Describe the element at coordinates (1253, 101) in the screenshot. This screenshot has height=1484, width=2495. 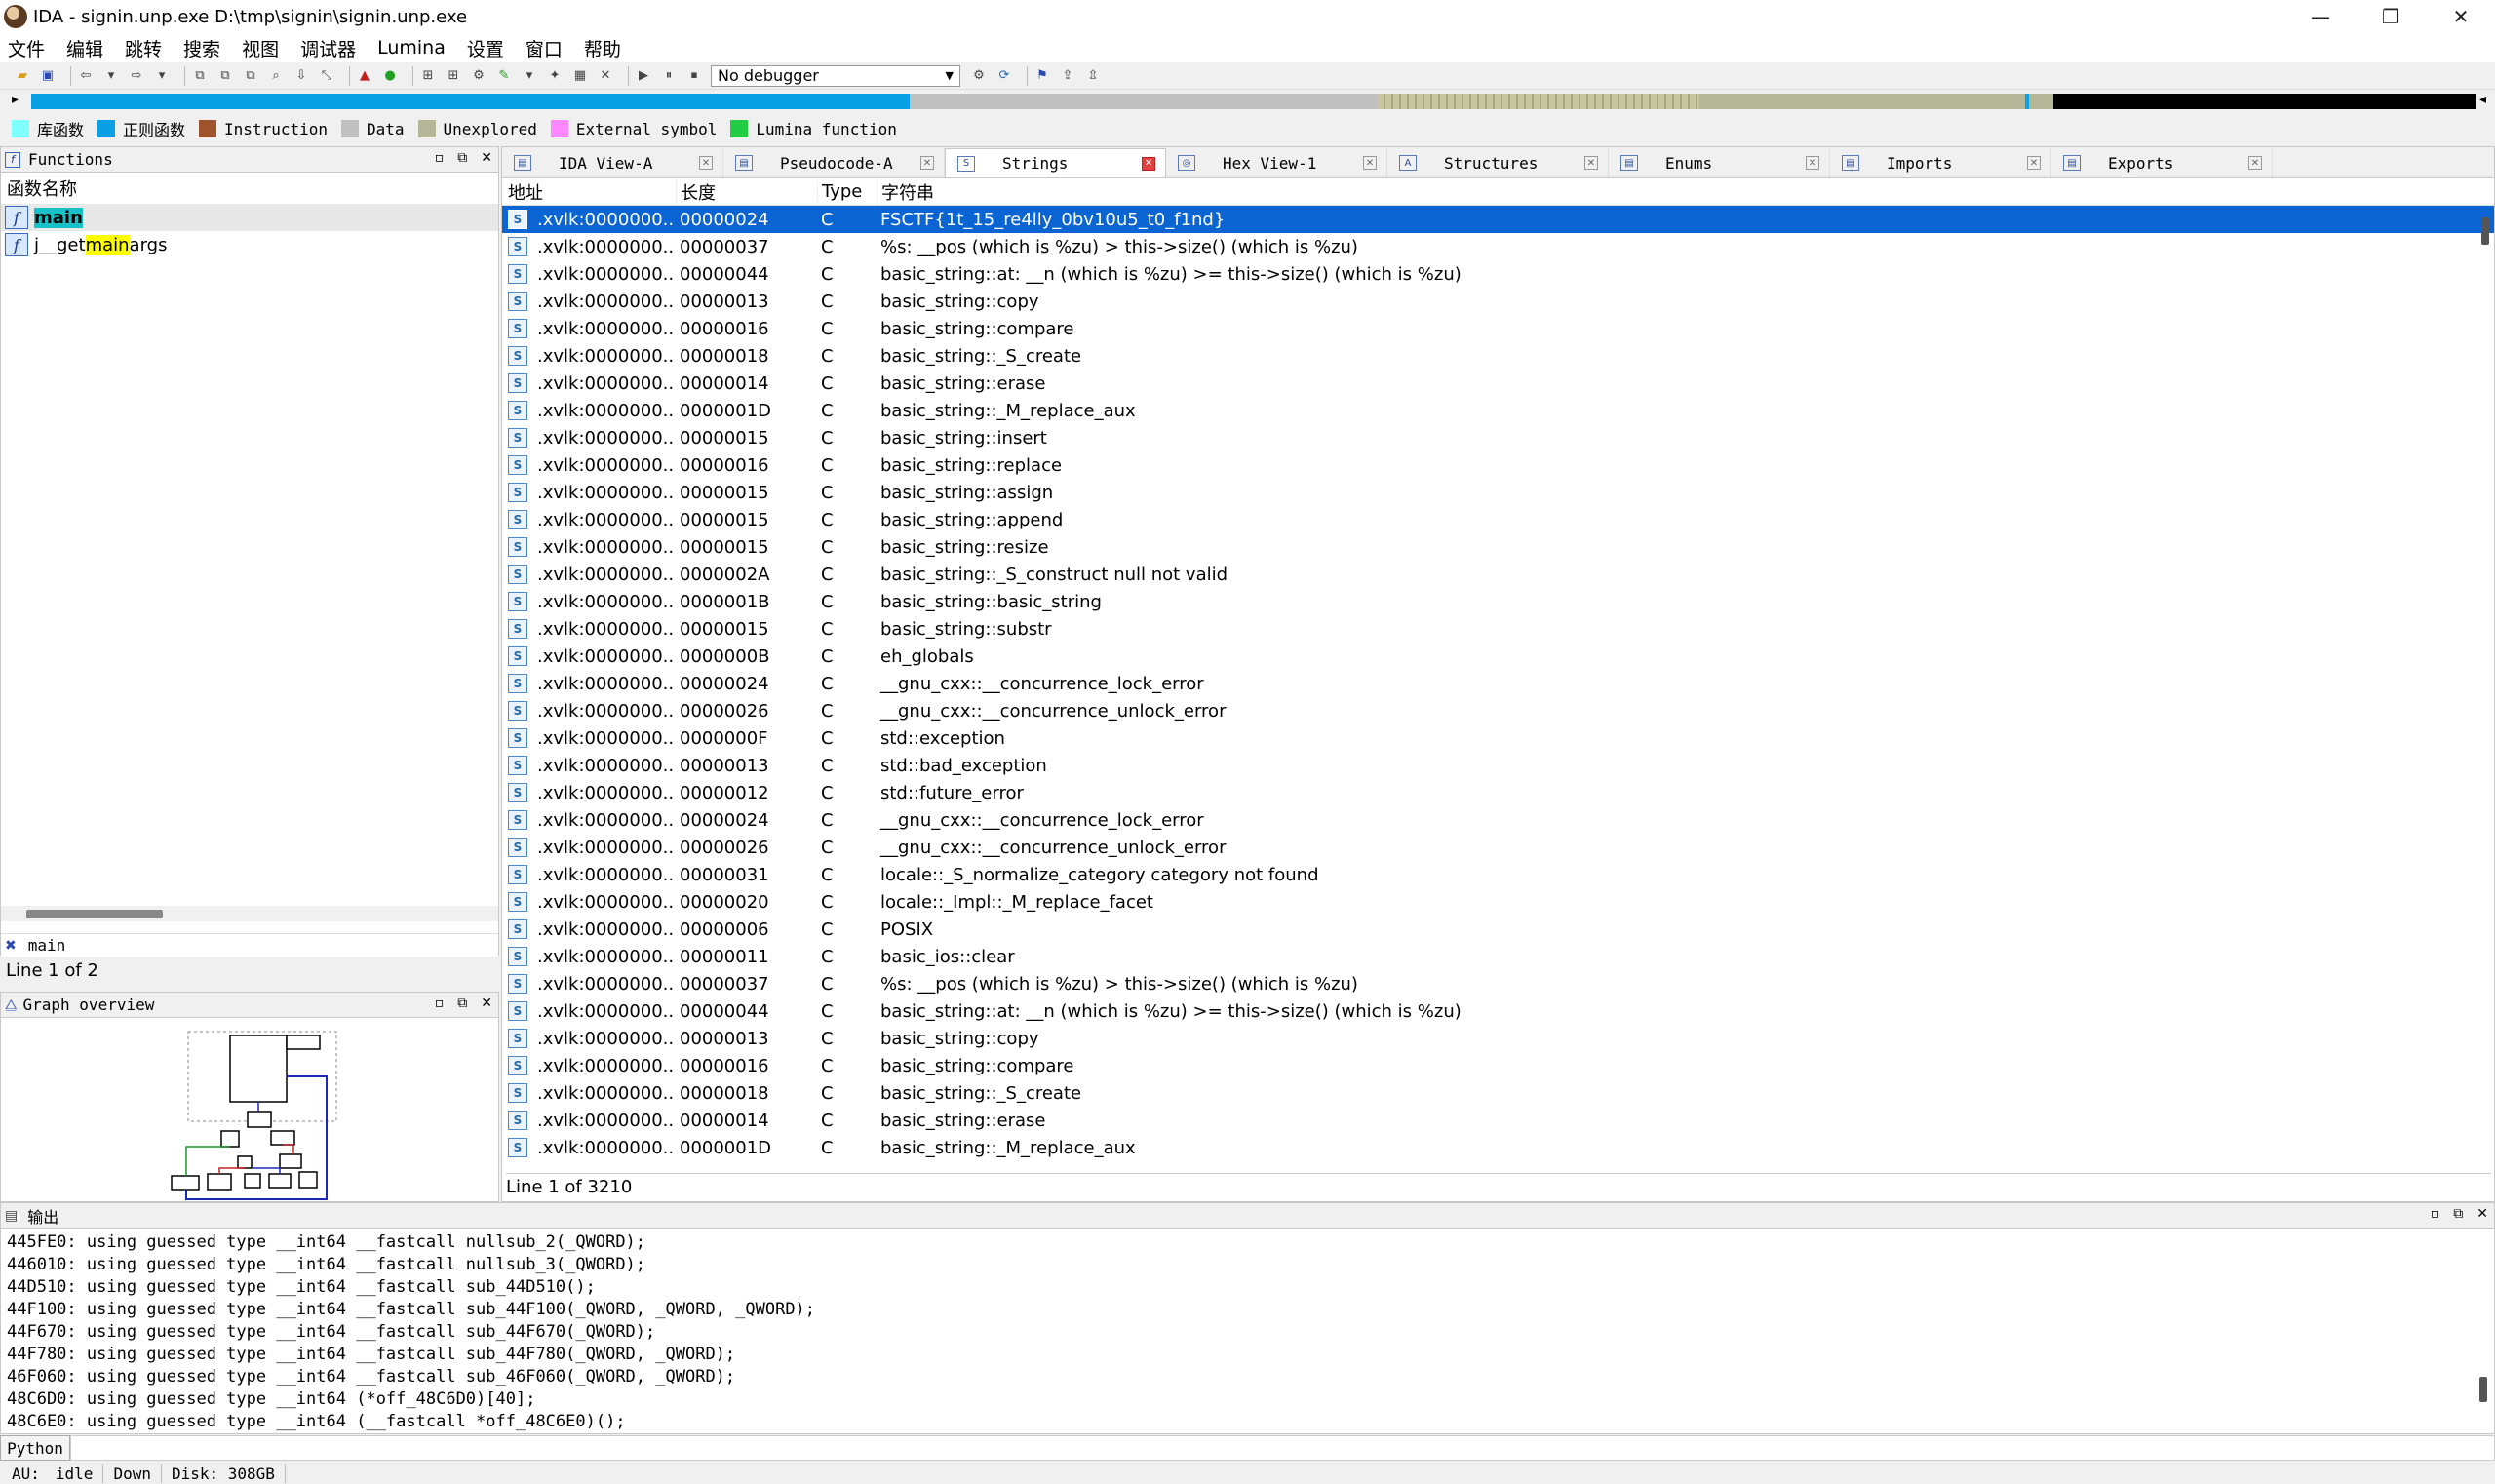
I see `navigation-band-bar` at that location.